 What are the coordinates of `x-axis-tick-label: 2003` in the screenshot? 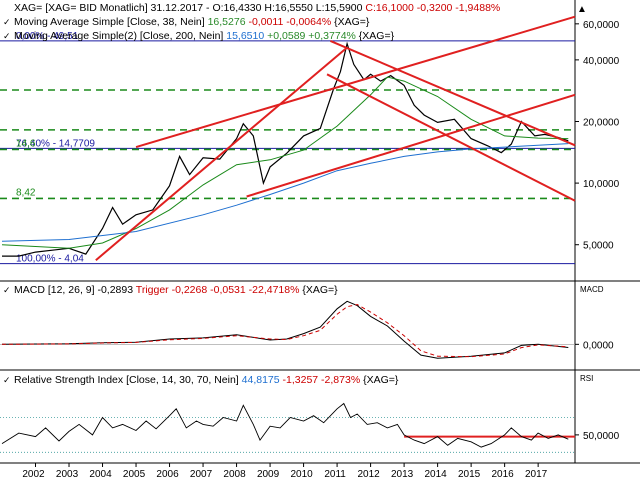 It's located at (67, 474).